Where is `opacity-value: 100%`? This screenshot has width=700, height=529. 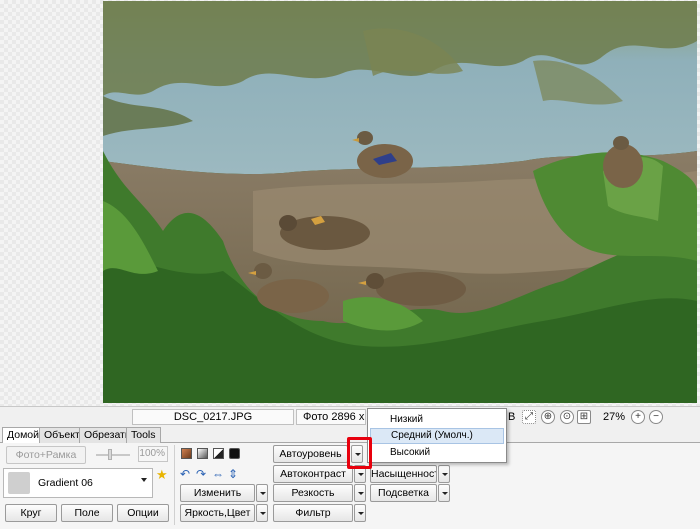
opacity-value: 100% is located at coordinates (153, 454).